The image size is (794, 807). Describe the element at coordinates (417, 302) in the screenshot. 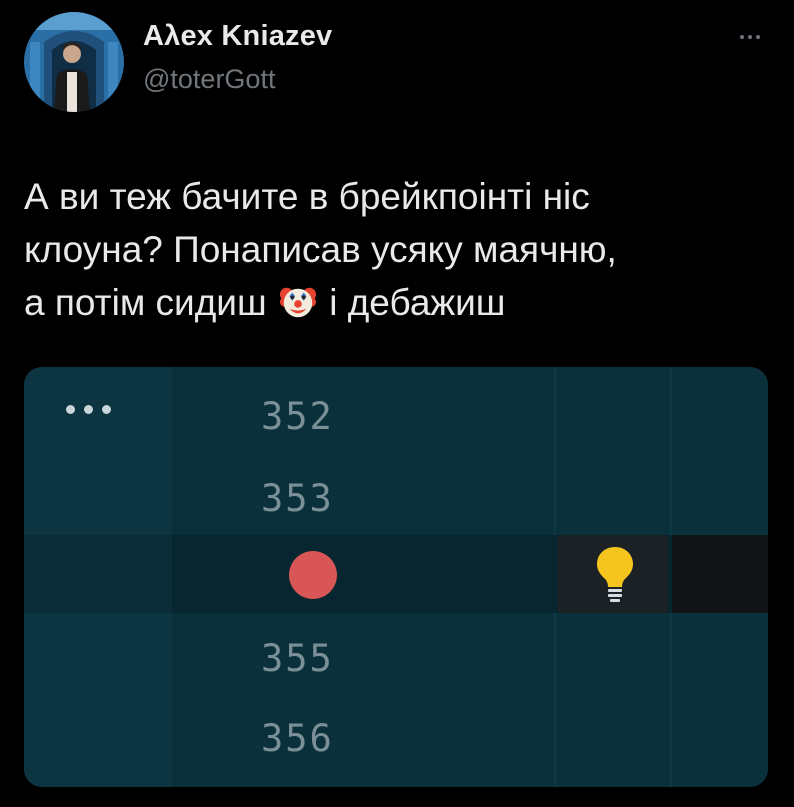

I see `tweet-line-3-end: і дебажиш` at that location.